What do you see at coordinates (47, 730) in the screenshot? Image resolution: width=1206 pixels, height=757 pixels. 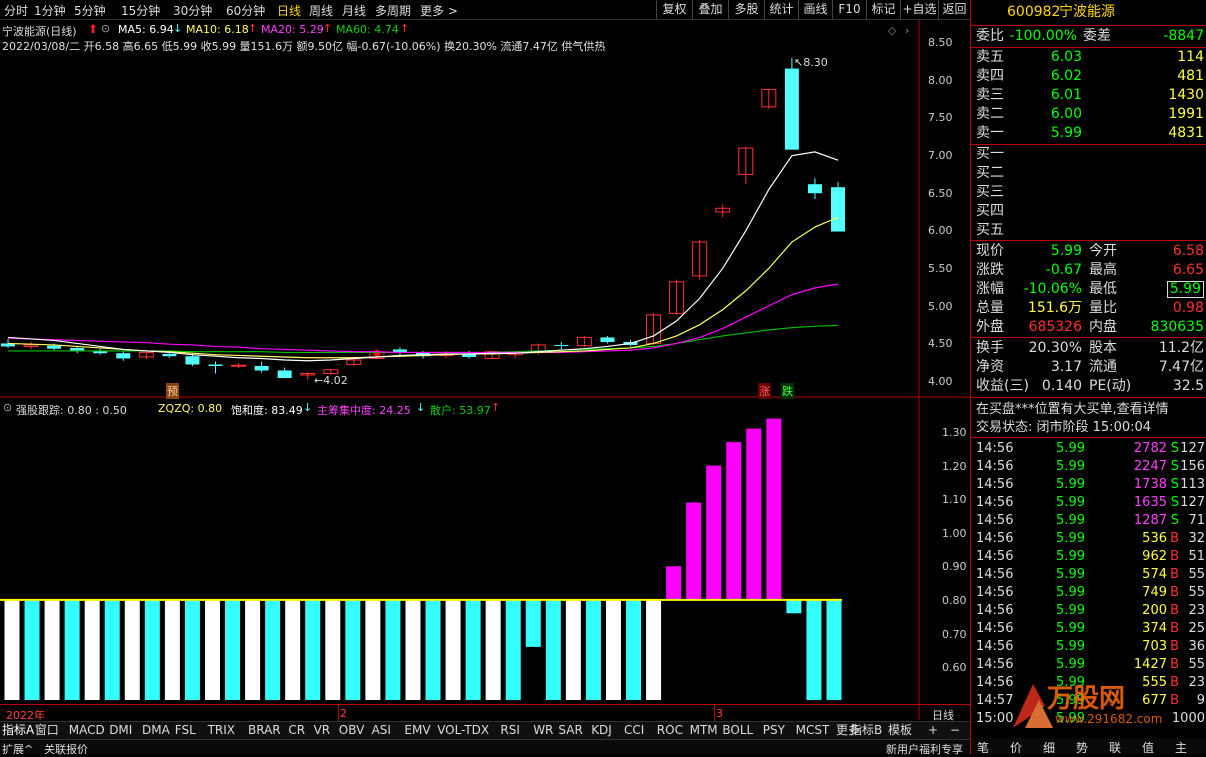 I see `indicator-tab-1: 窗口` at bounding box center [47, 730].